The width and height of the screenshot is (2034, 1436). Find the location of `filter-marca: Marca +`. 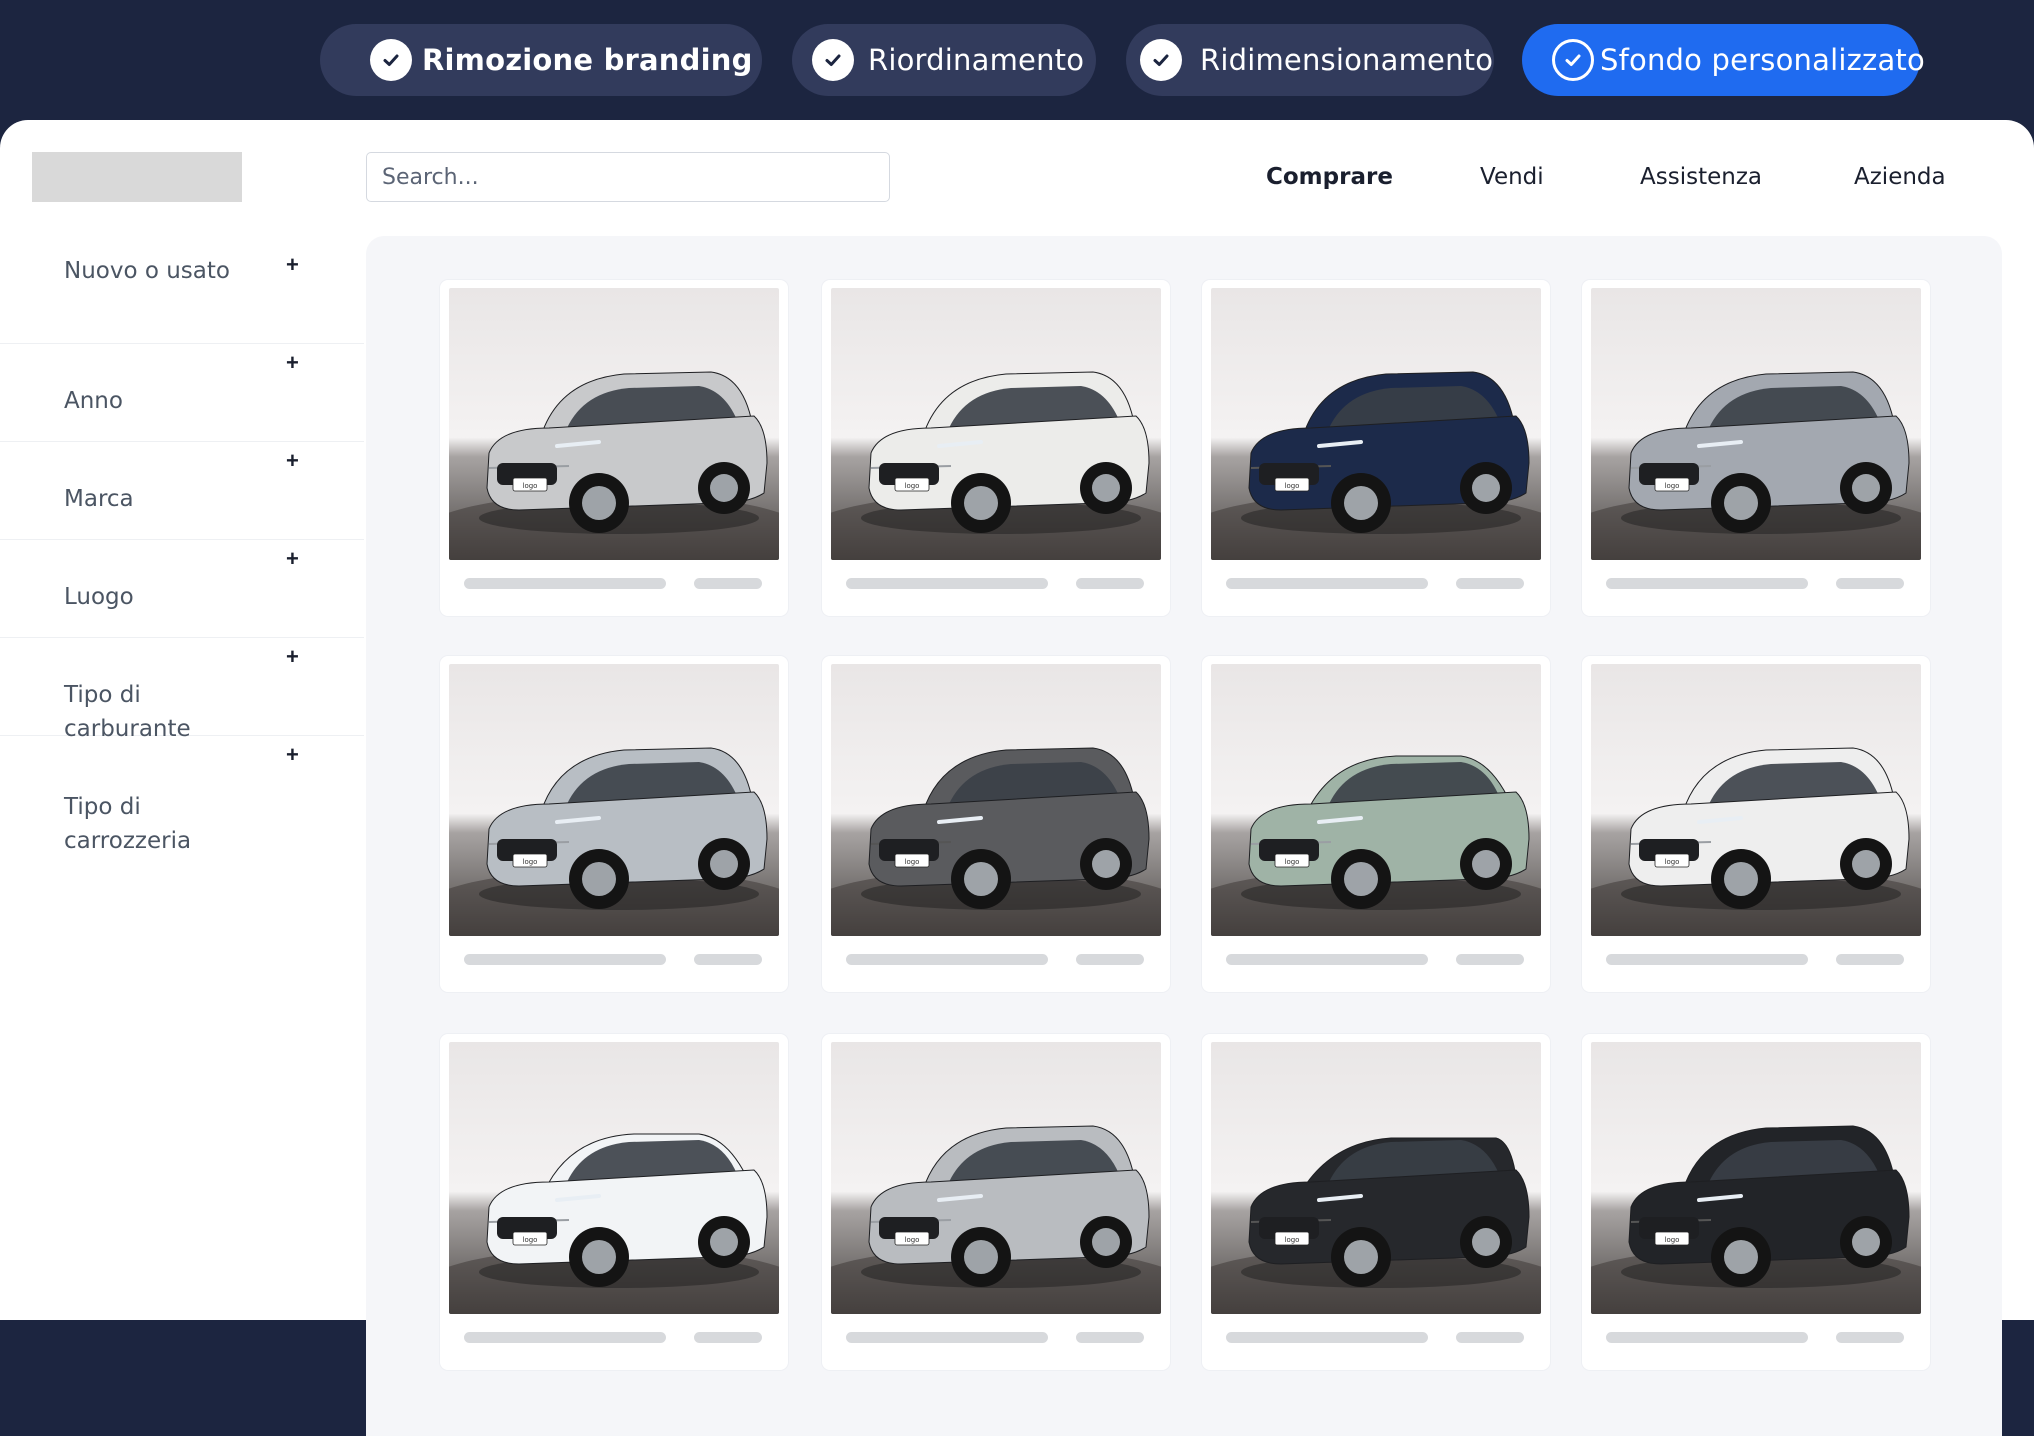

filter-marca: Marca + is located at coordinates (182, 491).